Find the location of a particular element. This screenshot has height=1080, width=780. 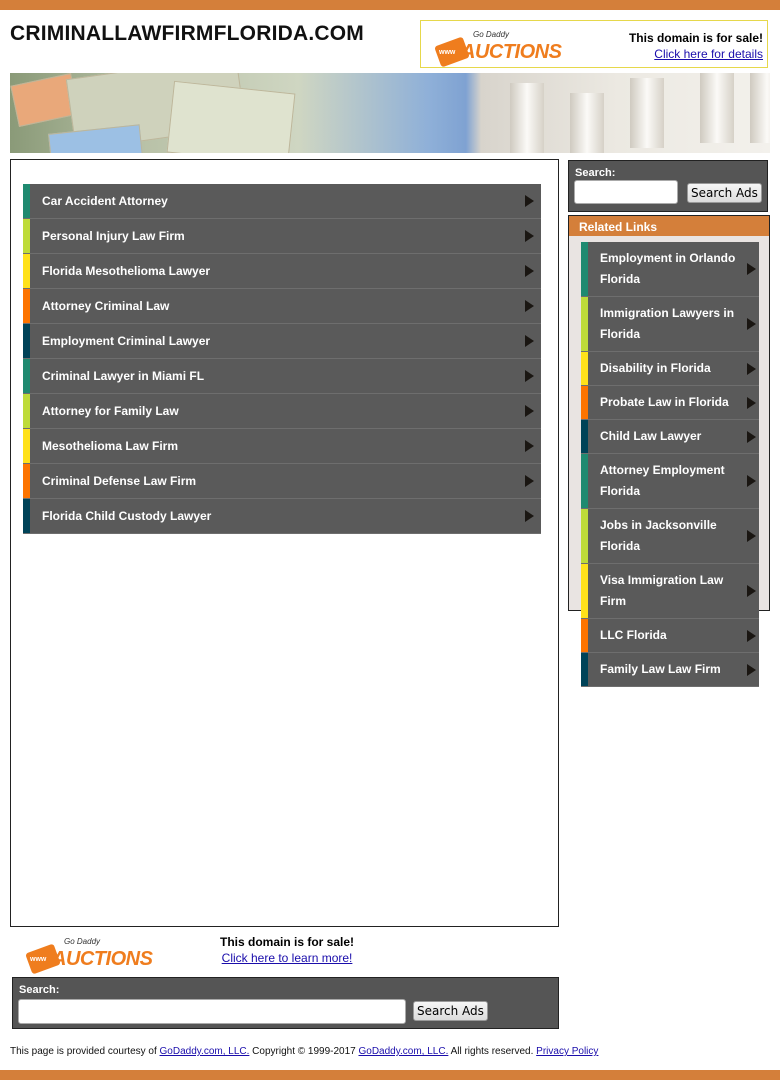

godaddy-auctions-logo: www Go Daddy AUCTIONS is located at coordinates (498, 46).